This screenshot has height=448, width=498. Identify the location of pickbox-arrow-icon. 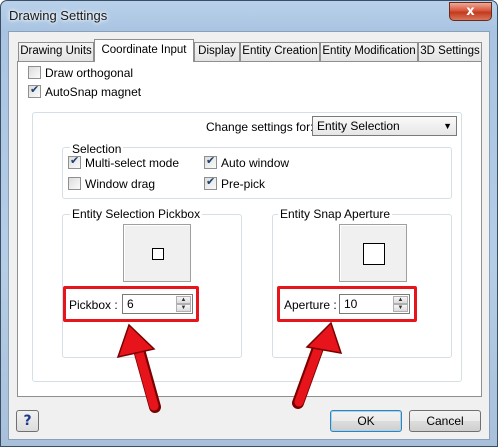
(138, 368).